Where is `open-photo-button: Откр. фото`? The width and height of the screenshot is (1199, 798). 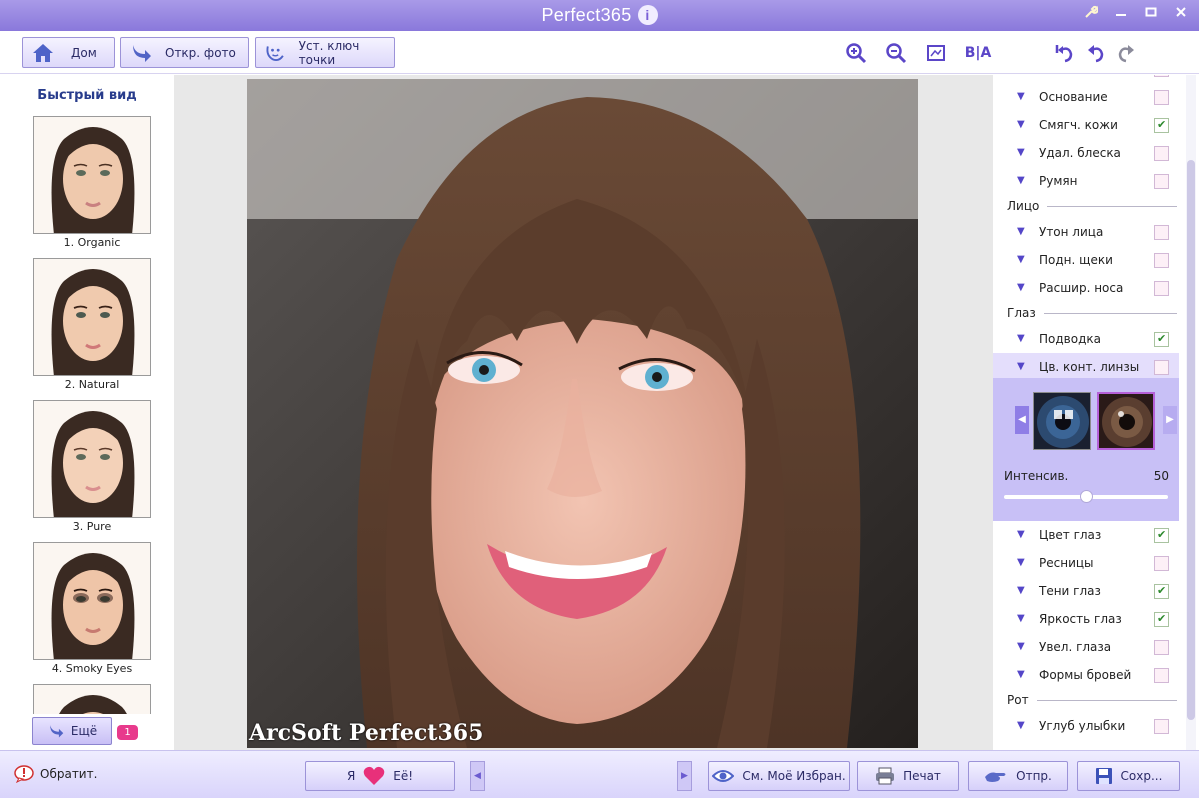 open-photo-button: Откр. фото is located at coordinates (184, 52).